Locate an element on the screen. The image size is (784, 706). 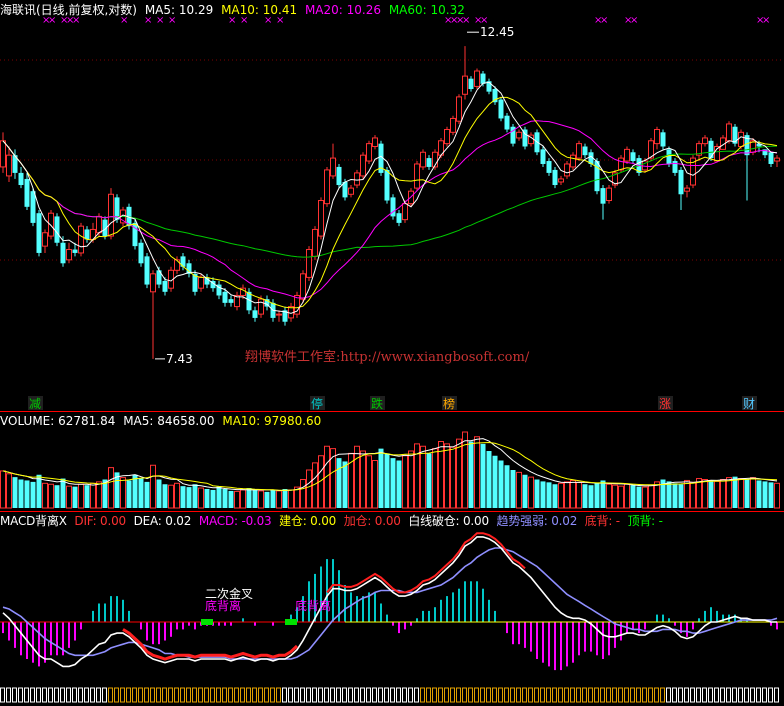
event-tag-label: 榜 is located at coordinates (449, 403).